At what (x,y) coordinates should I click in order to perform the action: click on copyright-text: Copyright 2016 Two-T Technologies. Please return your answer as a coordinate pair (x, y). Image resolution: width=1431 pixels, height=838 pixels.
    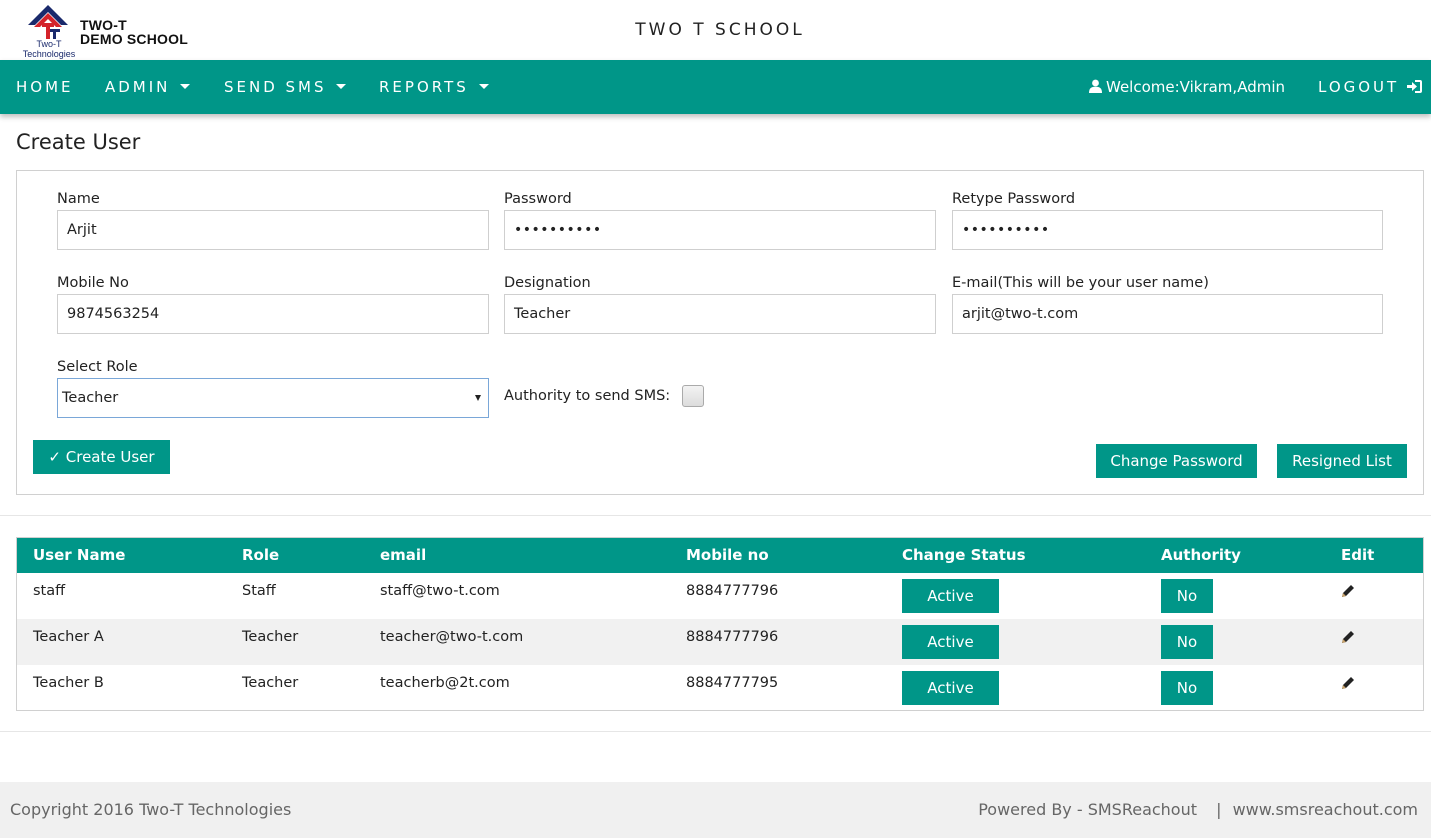
    Looking at the image, I should click on (151, 809).